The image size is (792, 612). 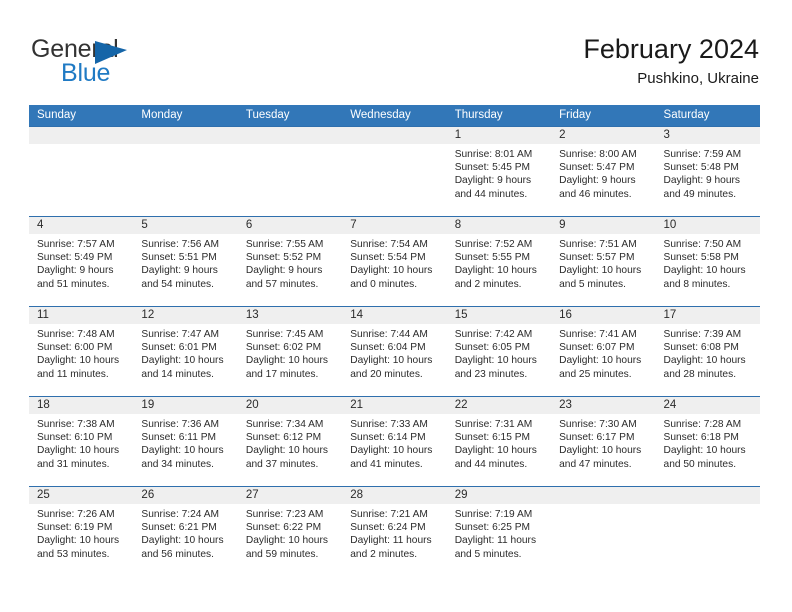 I want to click on sunset-time: Sunset: 6:17 PM, so click(x=597, y=438).